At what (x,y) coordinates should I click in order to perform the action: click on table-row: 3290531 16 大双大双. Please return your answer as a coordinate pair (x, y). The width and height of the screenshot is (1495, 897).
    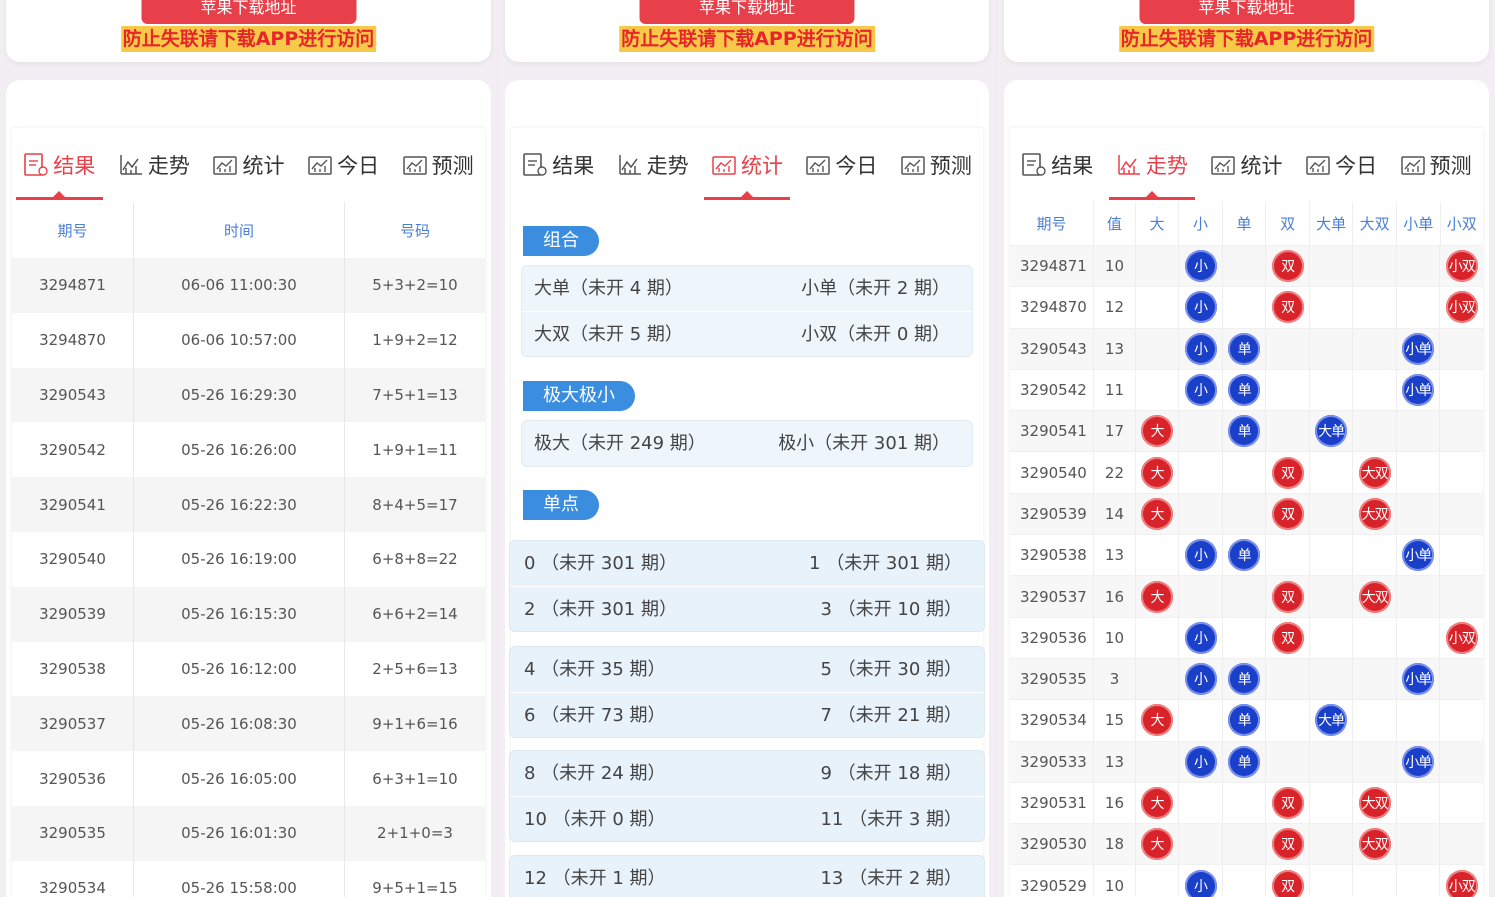
    Looking at the image, I should click on (1246, 803).